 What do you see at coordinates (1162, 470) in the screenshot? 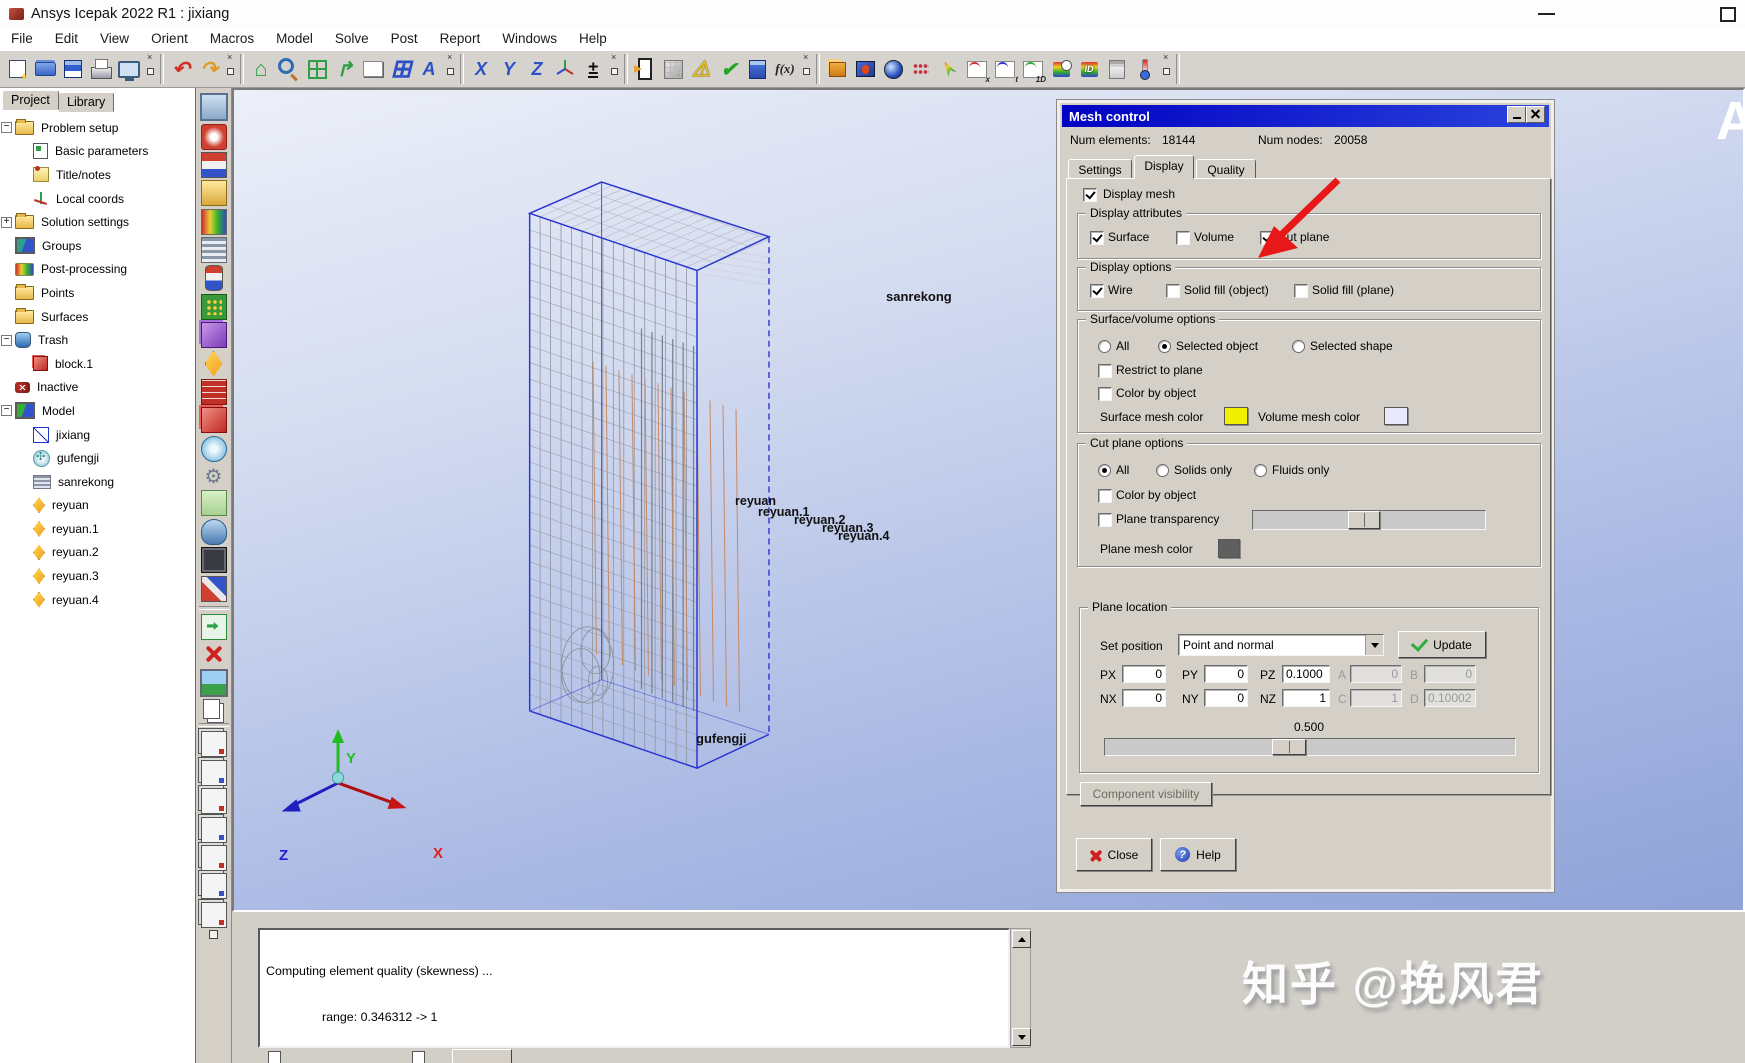
I see `solids-only-radio` at bounding box center [1162, 470].